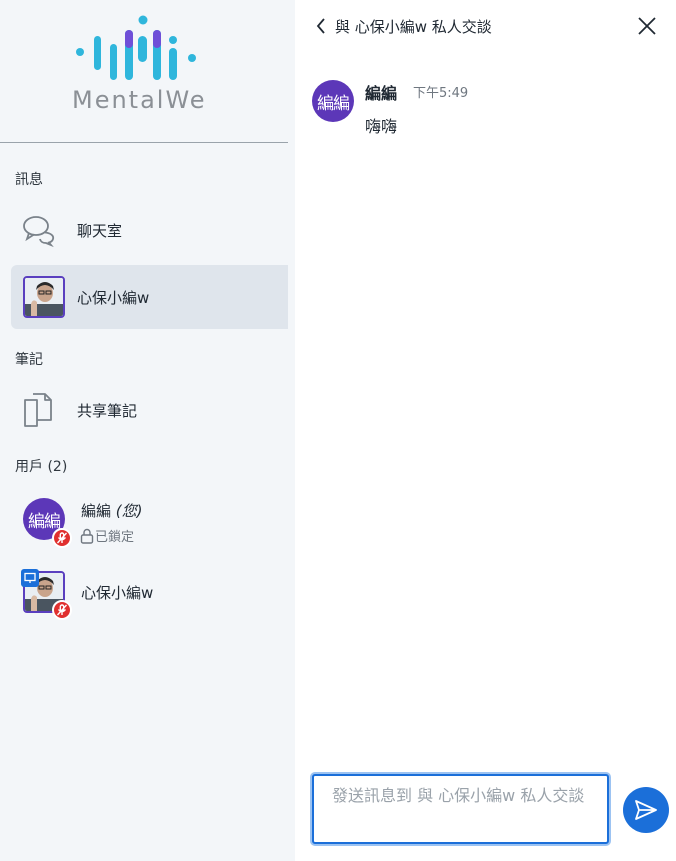 This screenshot has height=861, width=676. What do you see at coordinates (129, 511) in the screenshot?
I see `you-tag: (您)` at bounding box center [129, 511].